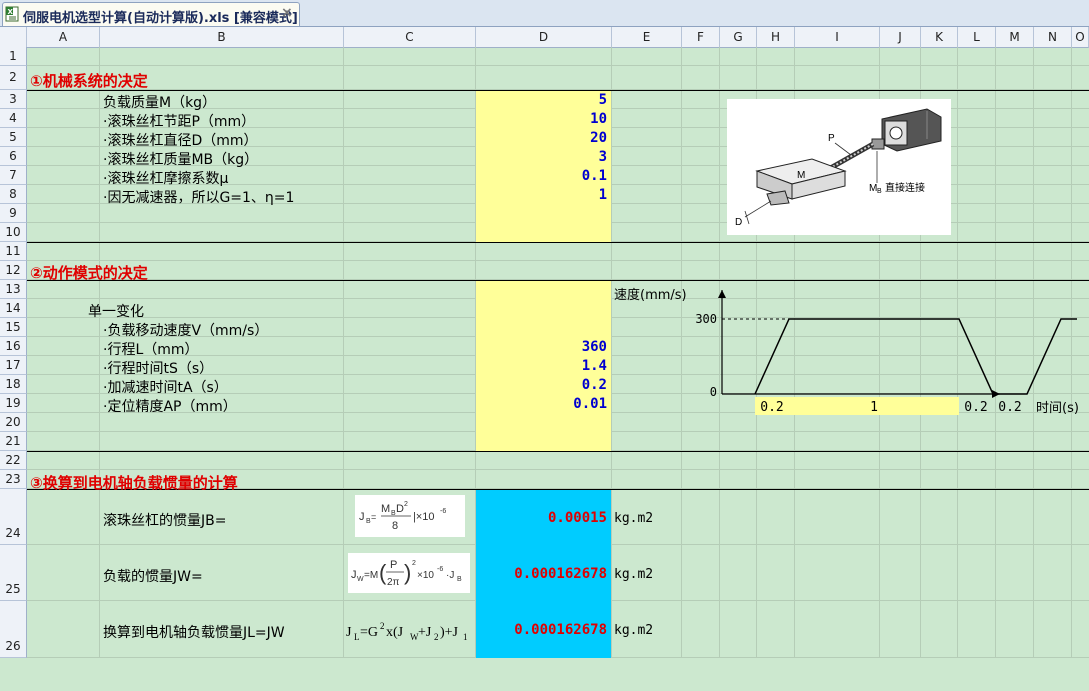 The width and height of the screenshot is (1089, 691). What do you see at coordinates (541, 630) in the screenshot?
I see `cell-value-jl: 0.000162678` at bounding box center [541, 630].